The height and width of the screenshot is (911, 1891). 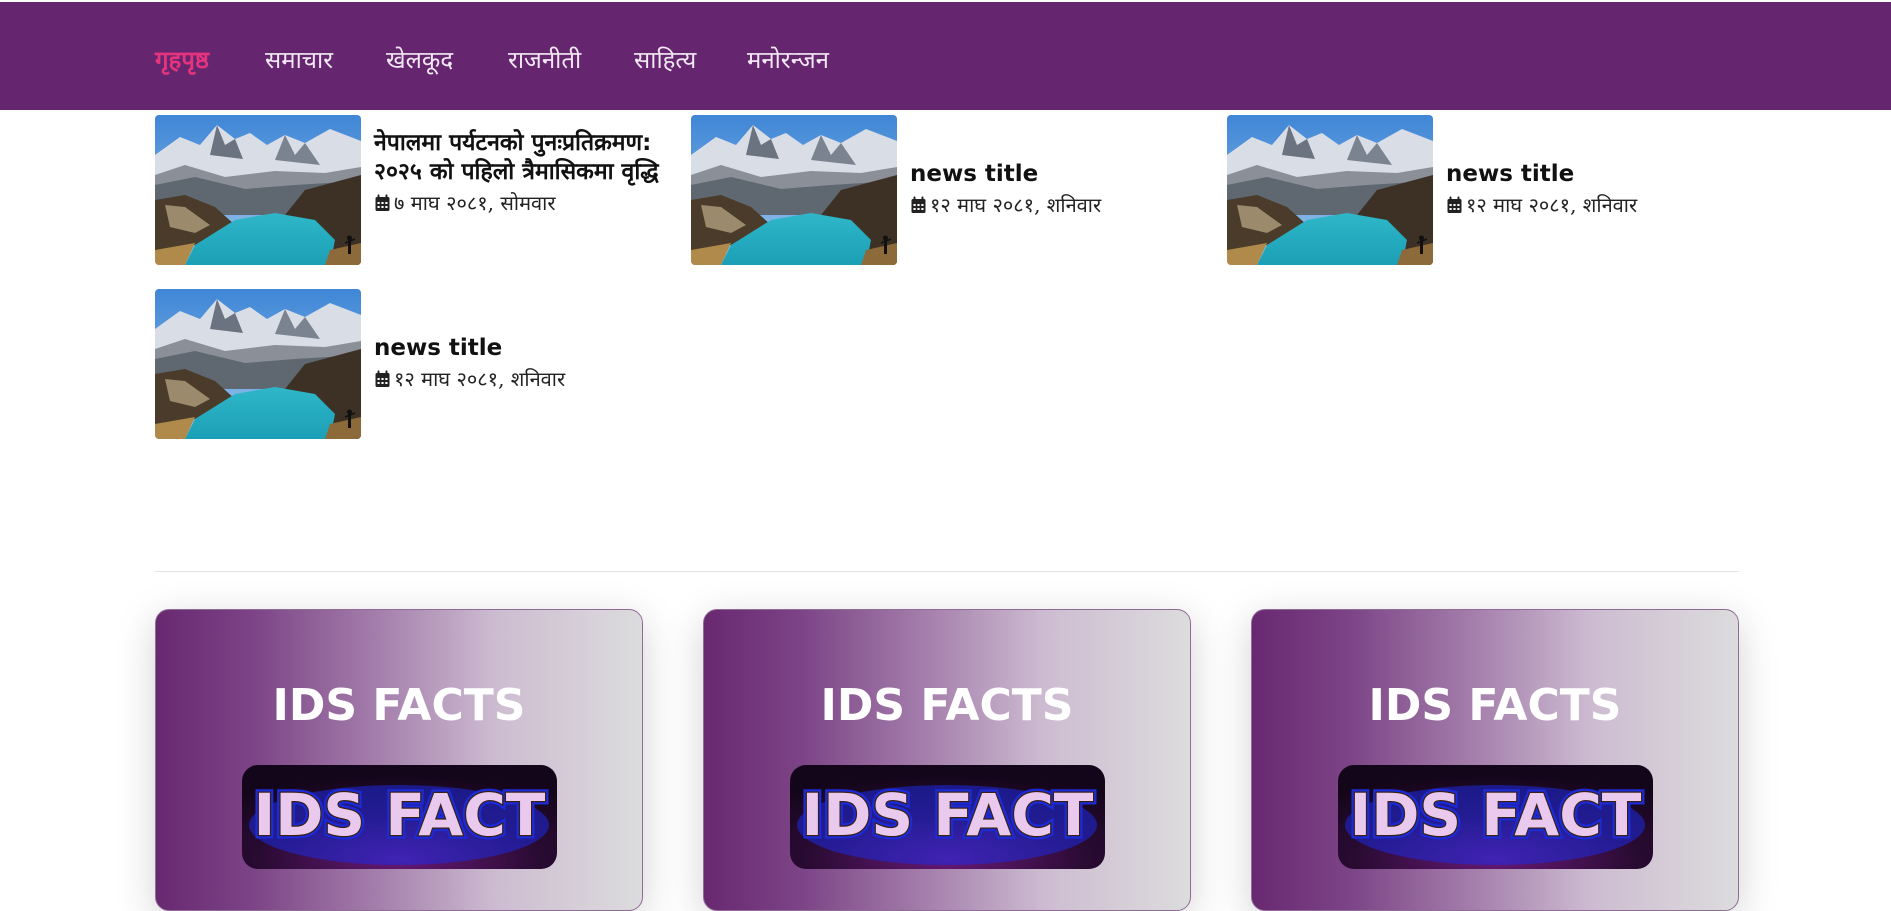 I want to click on news-date: ७ माघ २०८१, सोमवार, so click(x=524, y=203).